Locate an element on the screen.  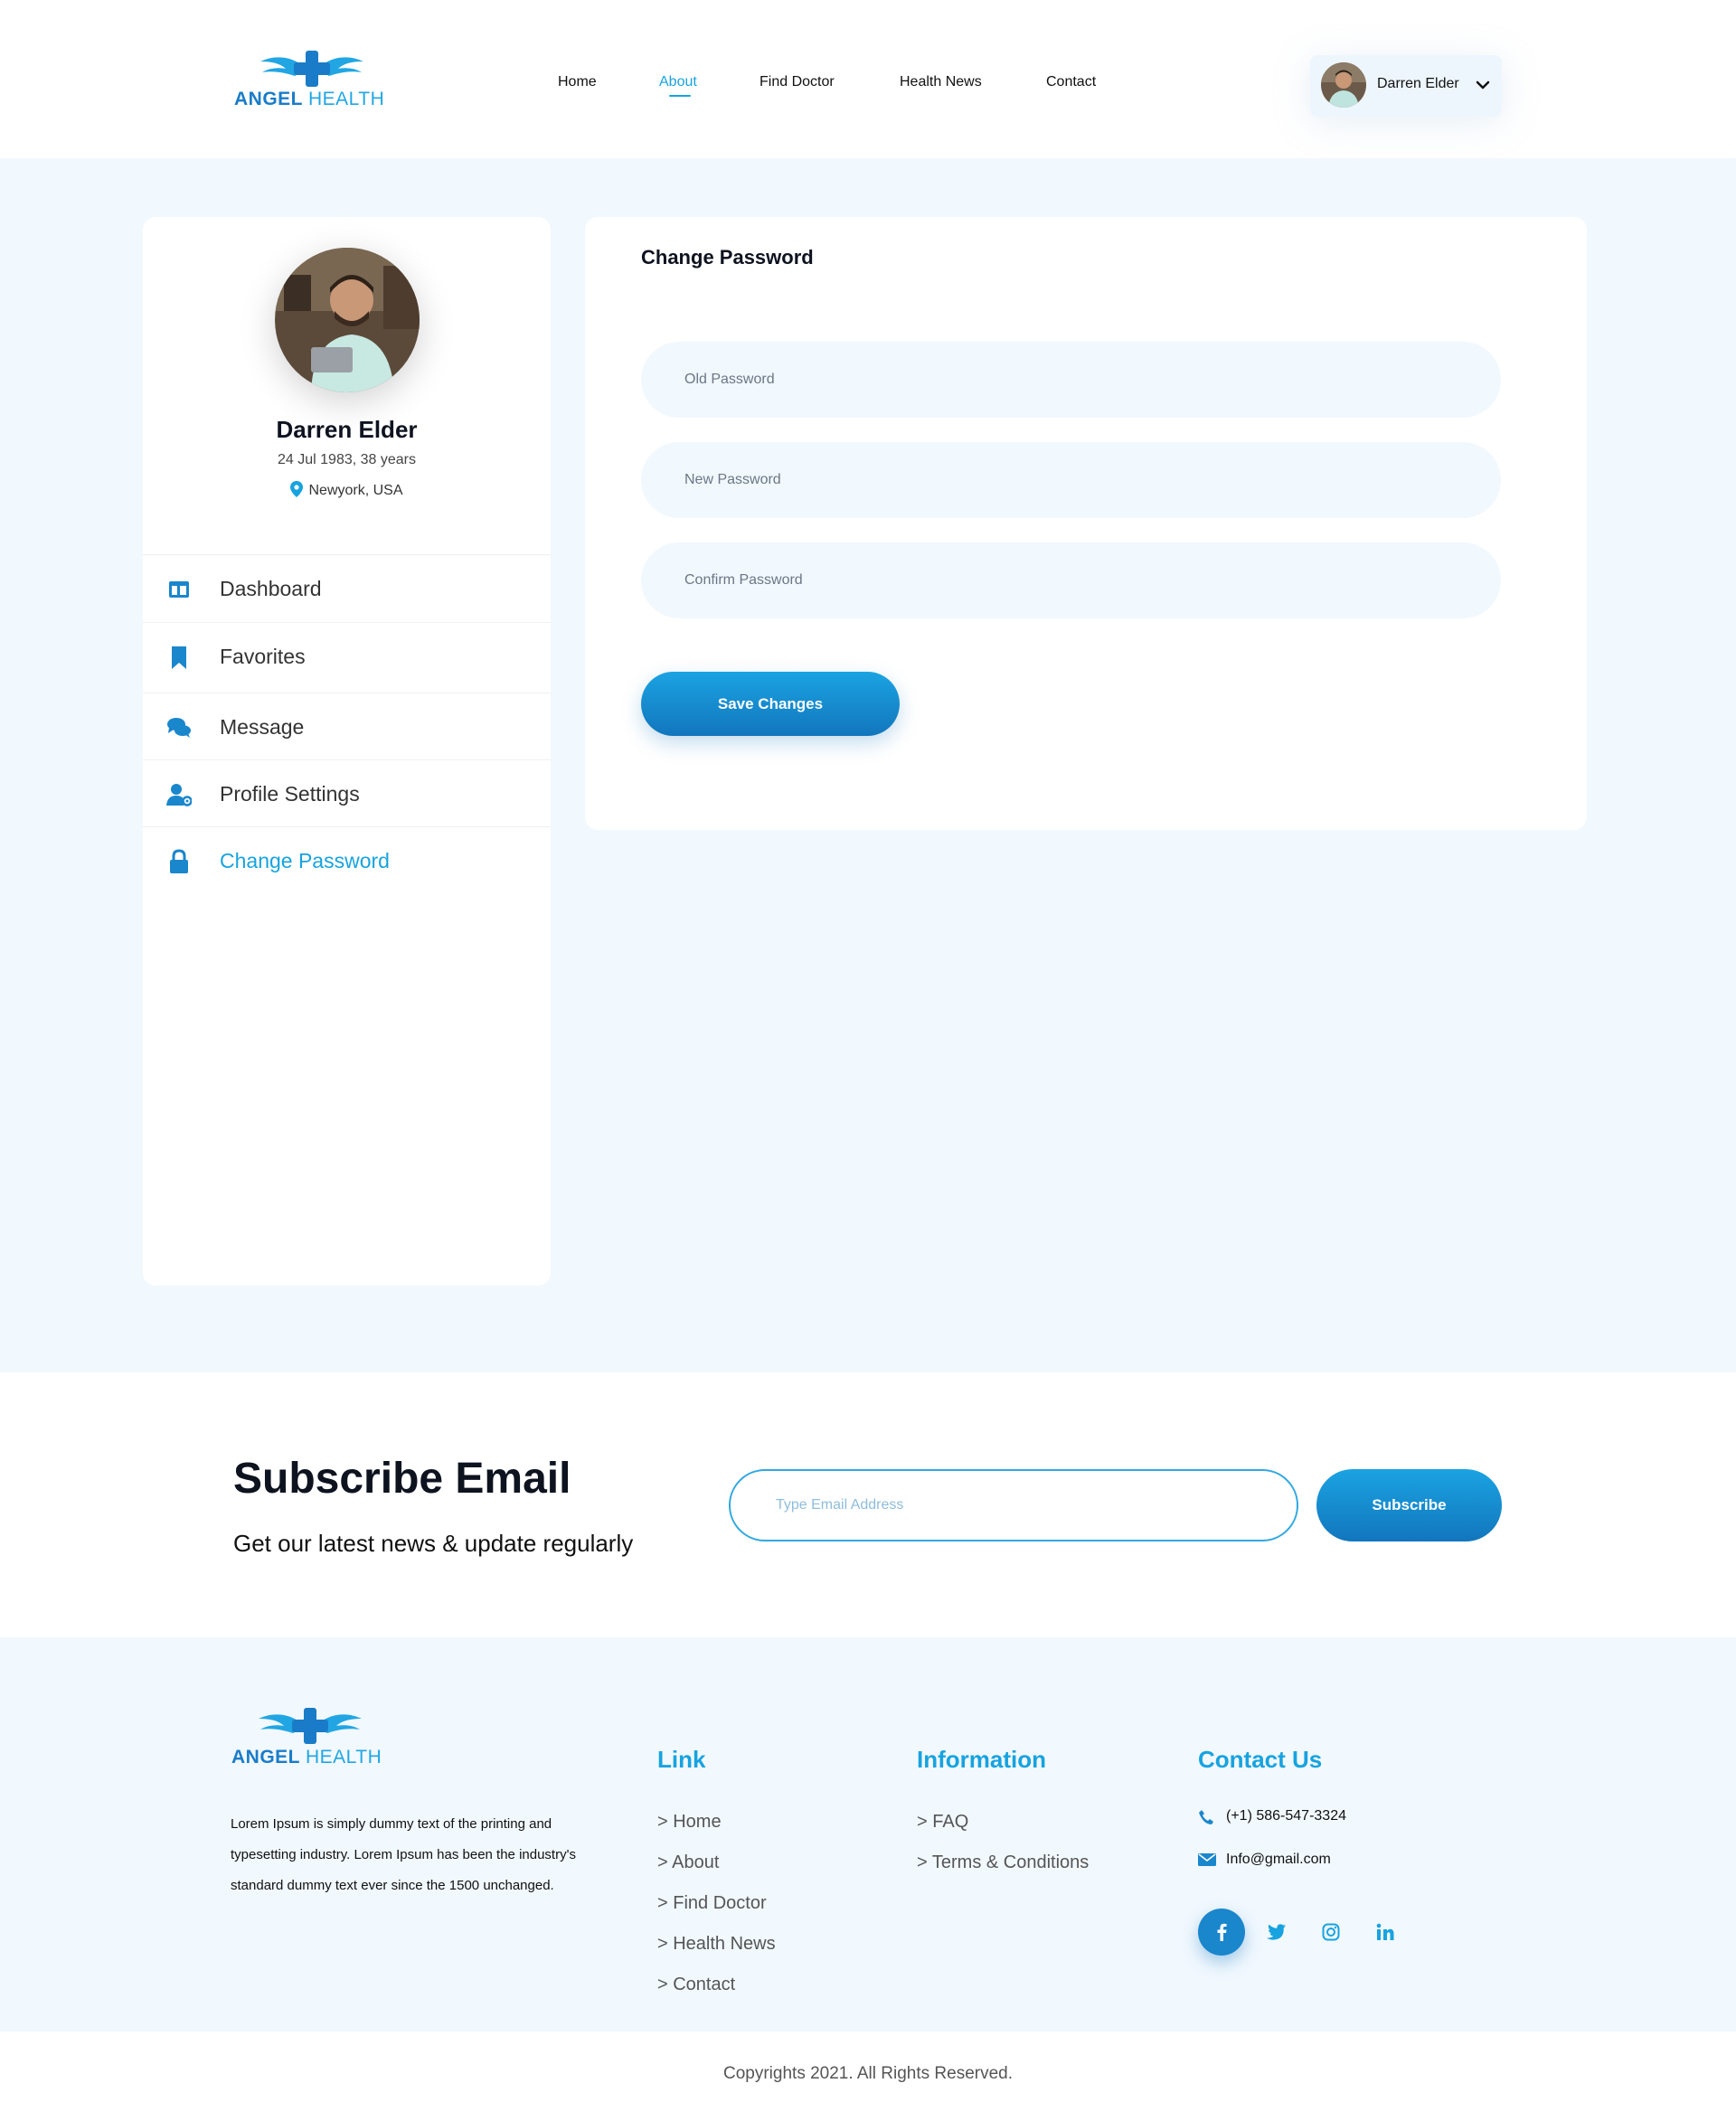
new-password-field is located at coordinates (1071, 480).